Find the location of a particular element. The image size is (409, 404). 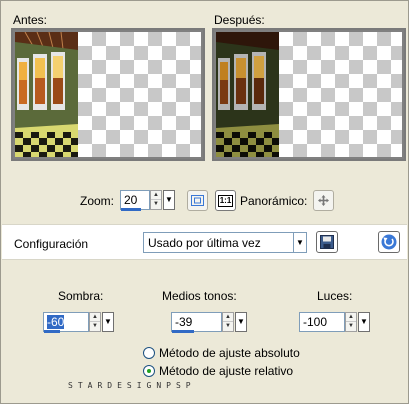

midtones-dropdown-button: ▼ is located at coordinates (241, 322).